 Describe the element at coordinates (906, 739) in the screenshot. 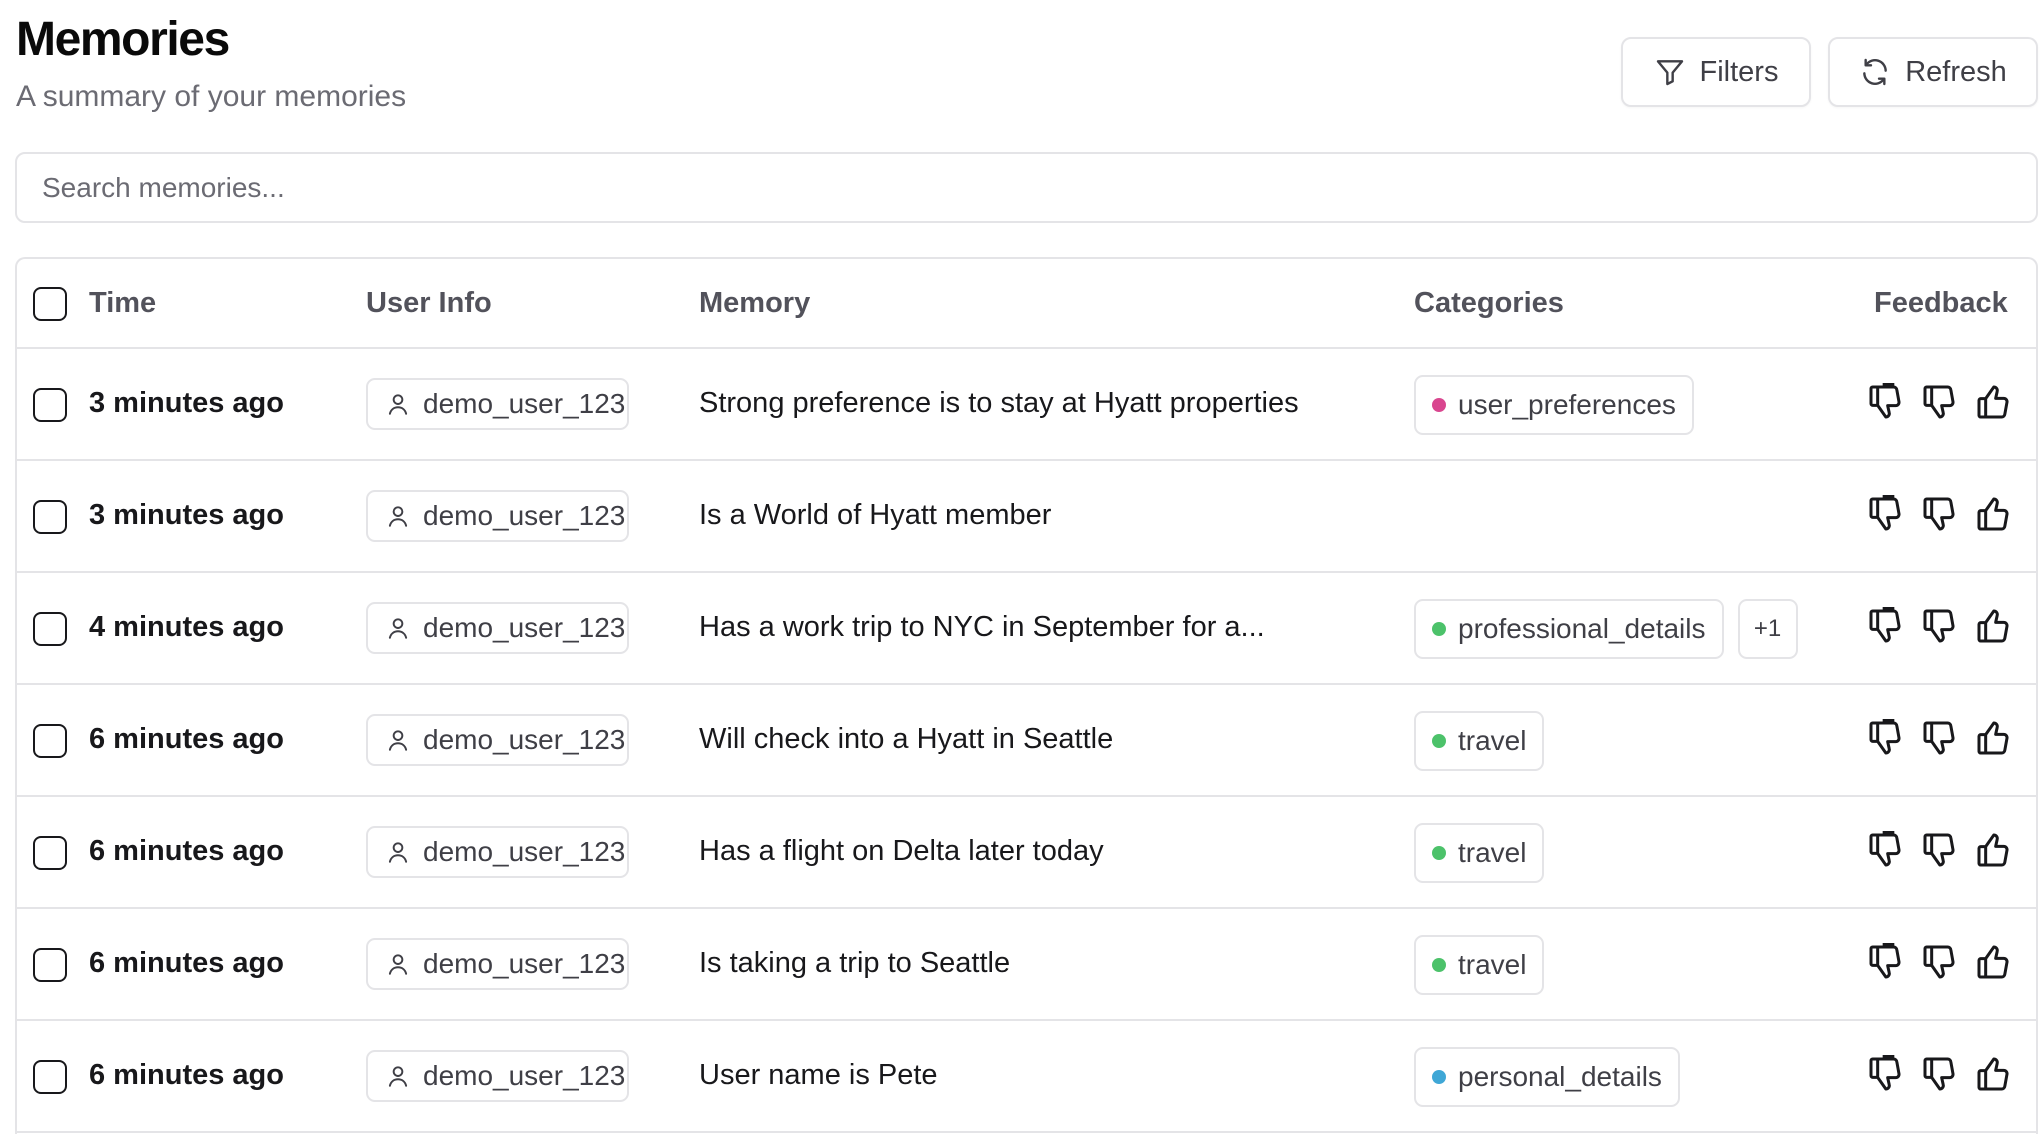

I see `row-memory: Will check into a Hyatt in Seattle` at that location.